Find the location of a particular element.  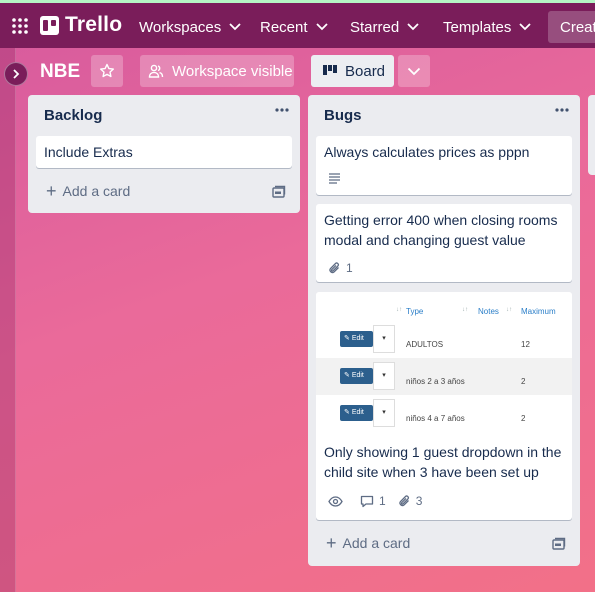

cover-type: niños 2 a 3 años is located at coordinates (435, 381).